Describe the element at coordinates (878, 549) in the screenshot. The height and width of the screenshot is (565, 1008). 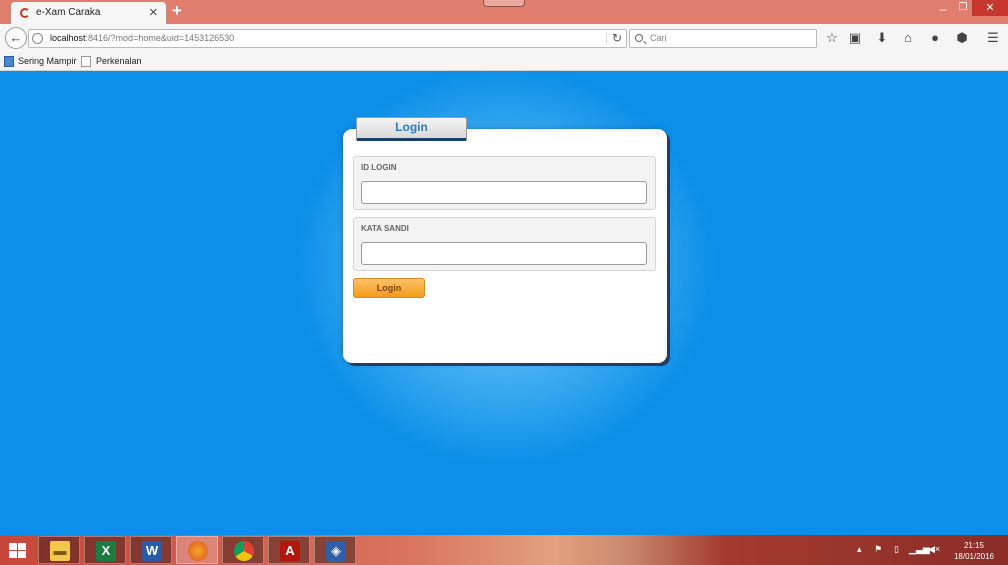
I see `flag-icon: ⚑` at that location.